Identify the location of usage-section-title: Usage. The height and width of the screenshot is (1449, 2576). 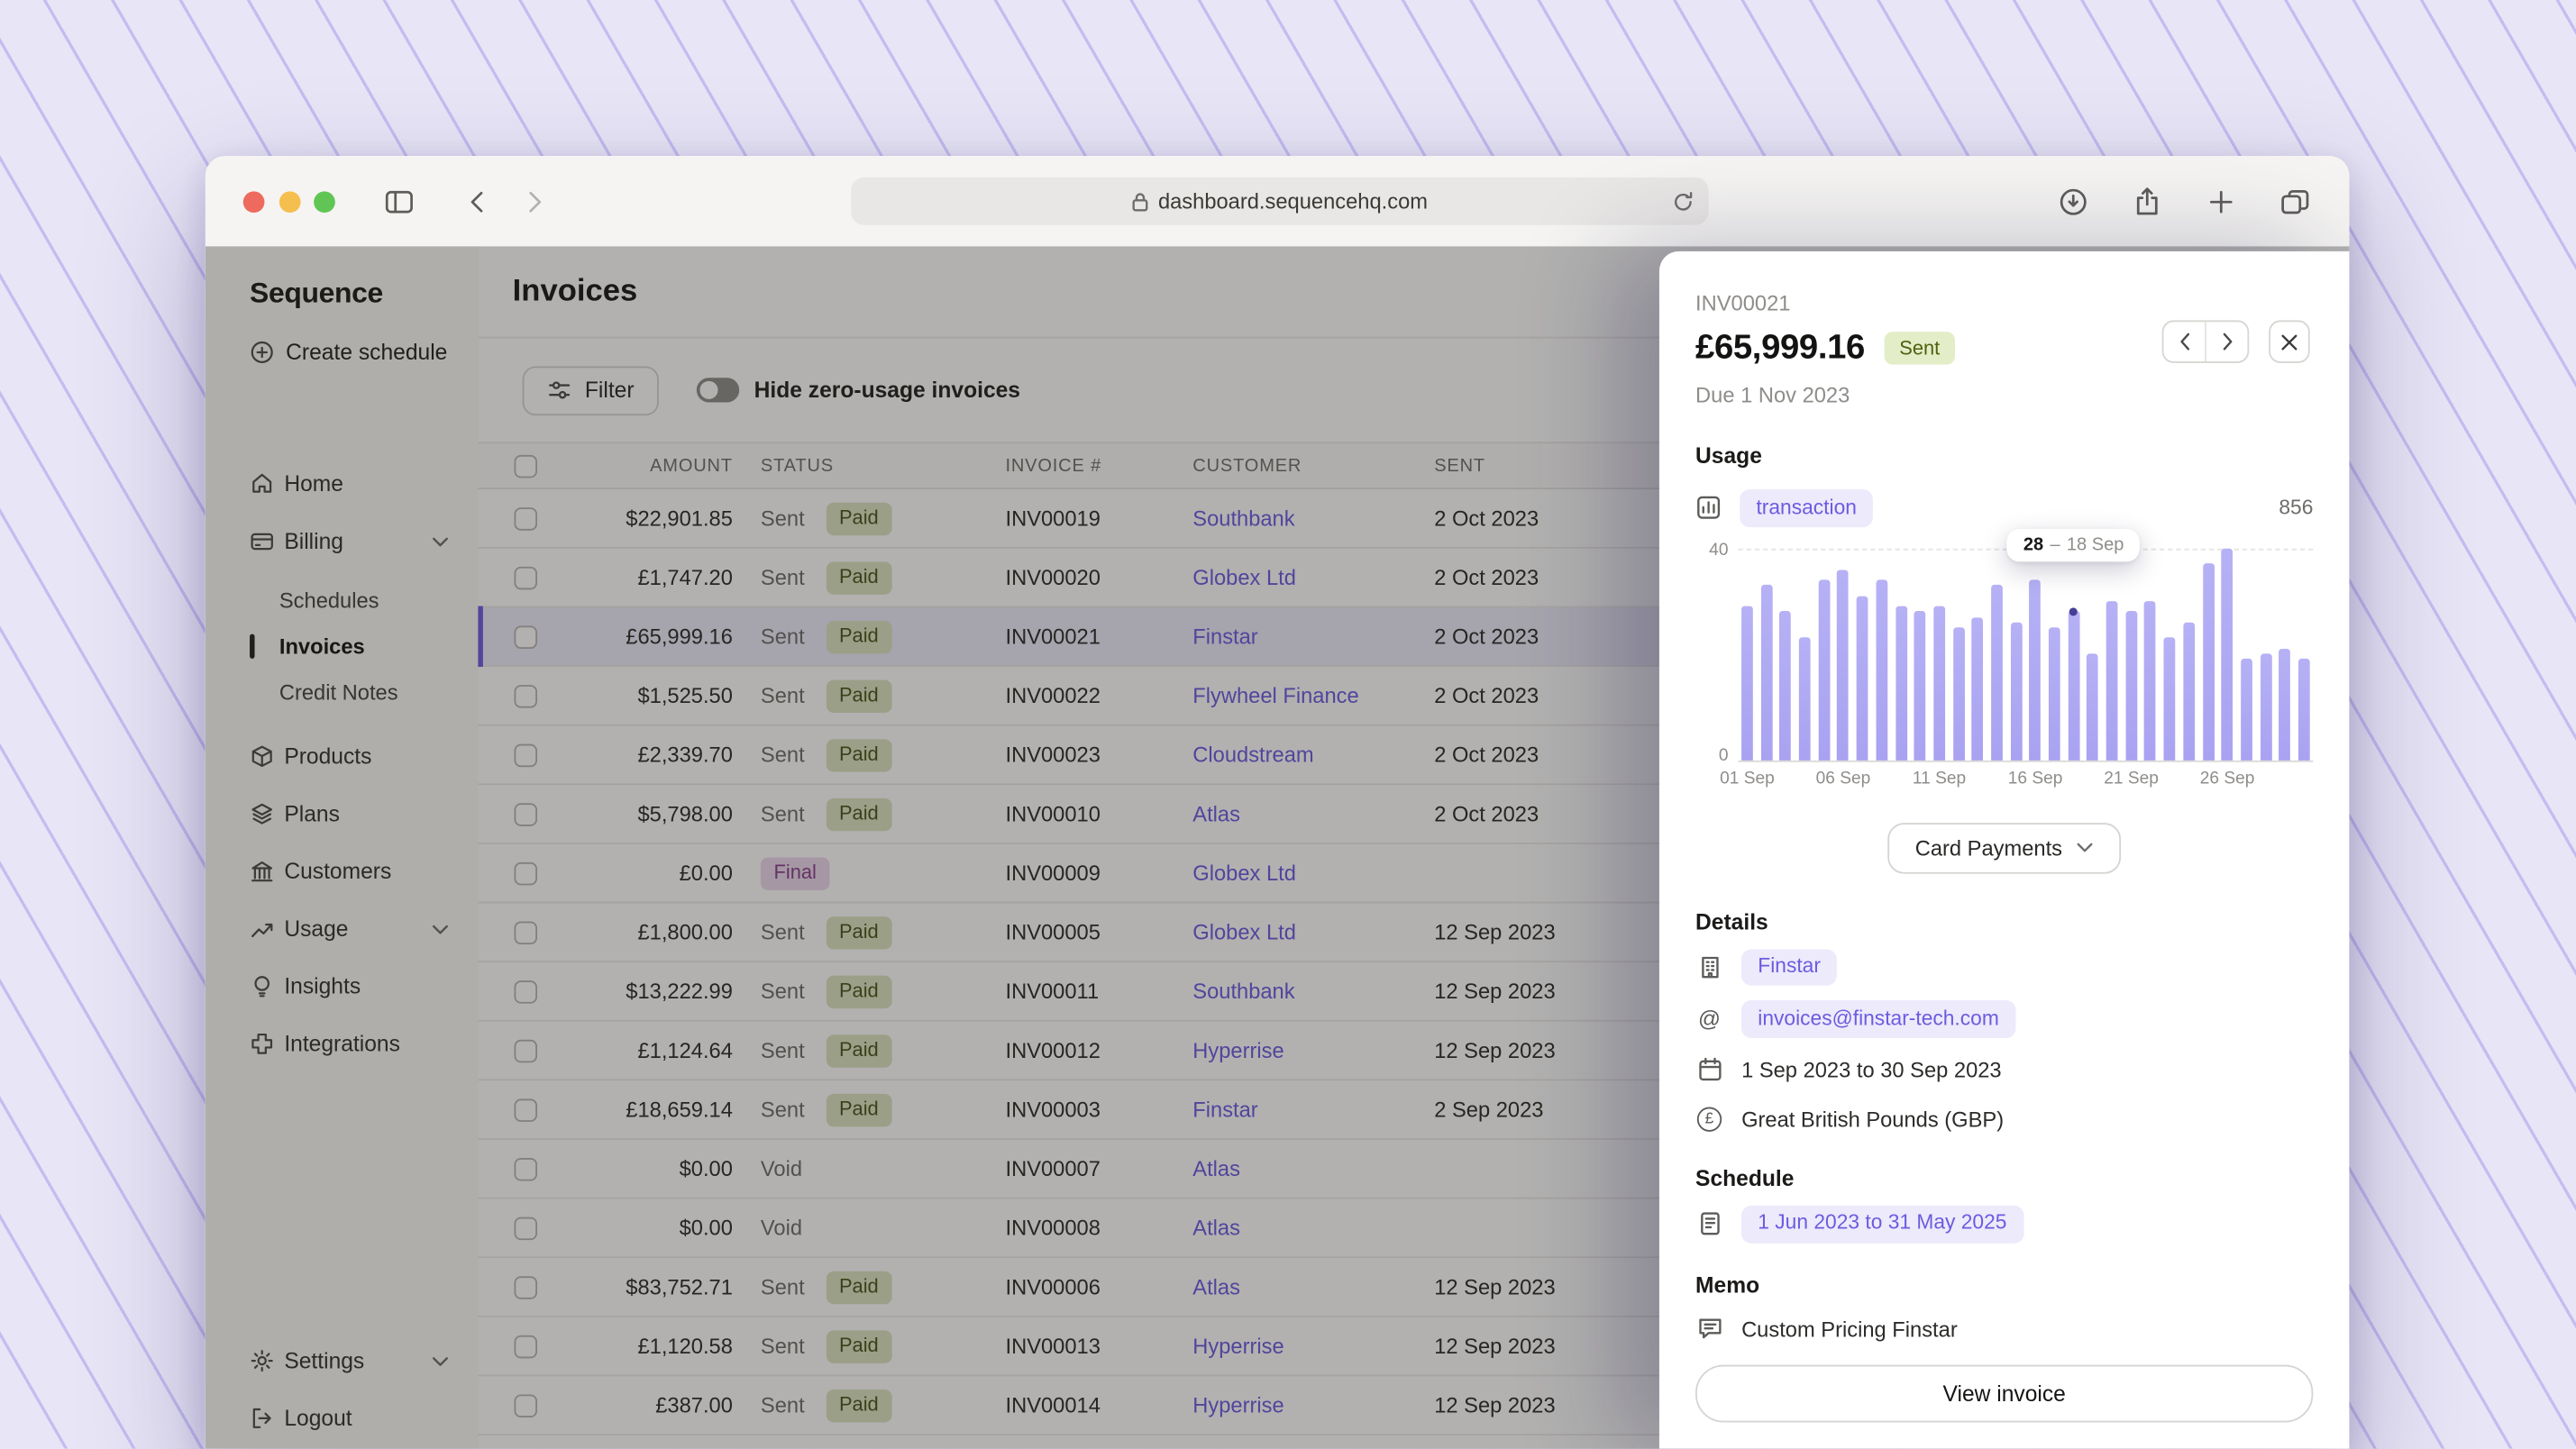
(1728, 456).